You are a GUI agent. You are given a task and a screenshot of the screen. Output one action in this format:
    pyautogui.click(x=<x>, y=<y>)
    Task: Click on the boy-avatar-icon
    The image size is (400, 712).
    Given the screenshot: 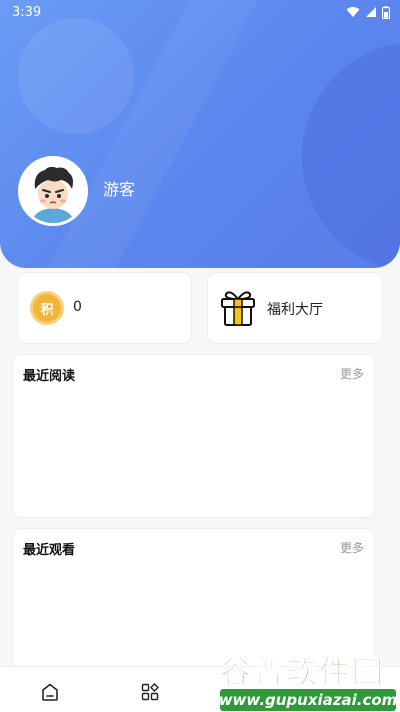 What is the action you would take?
    pyautogui.click(x=53, y=191)
    